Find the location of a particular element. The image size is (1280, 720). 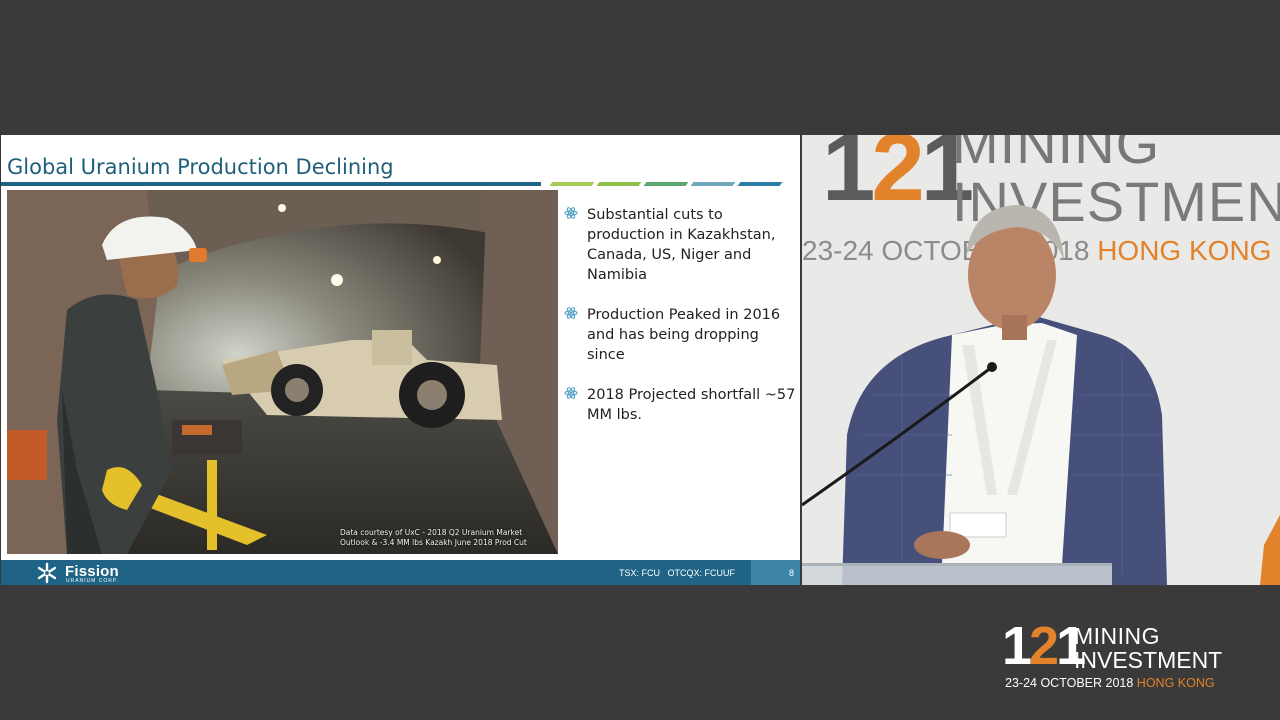

bullet-item: 2018 Projected shortfall ~57 MM lbs. is located at coordinates (680, 405).